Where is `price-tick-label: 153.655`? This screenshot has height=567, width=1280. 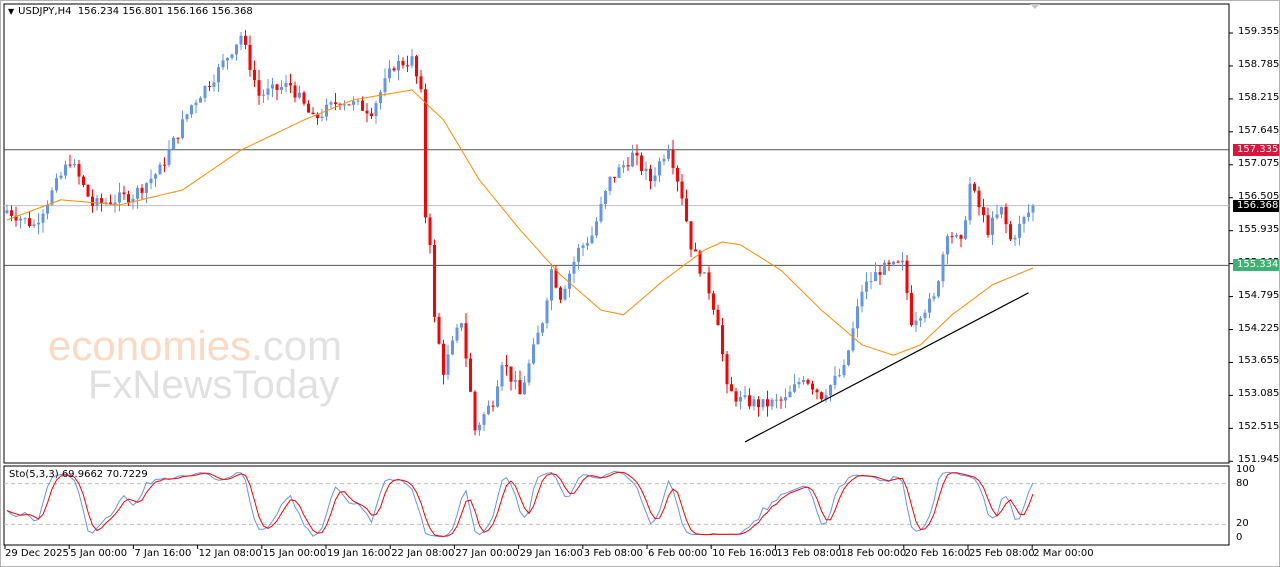
price-tick-label: 153.655 is located at coordinates (1259, 361).